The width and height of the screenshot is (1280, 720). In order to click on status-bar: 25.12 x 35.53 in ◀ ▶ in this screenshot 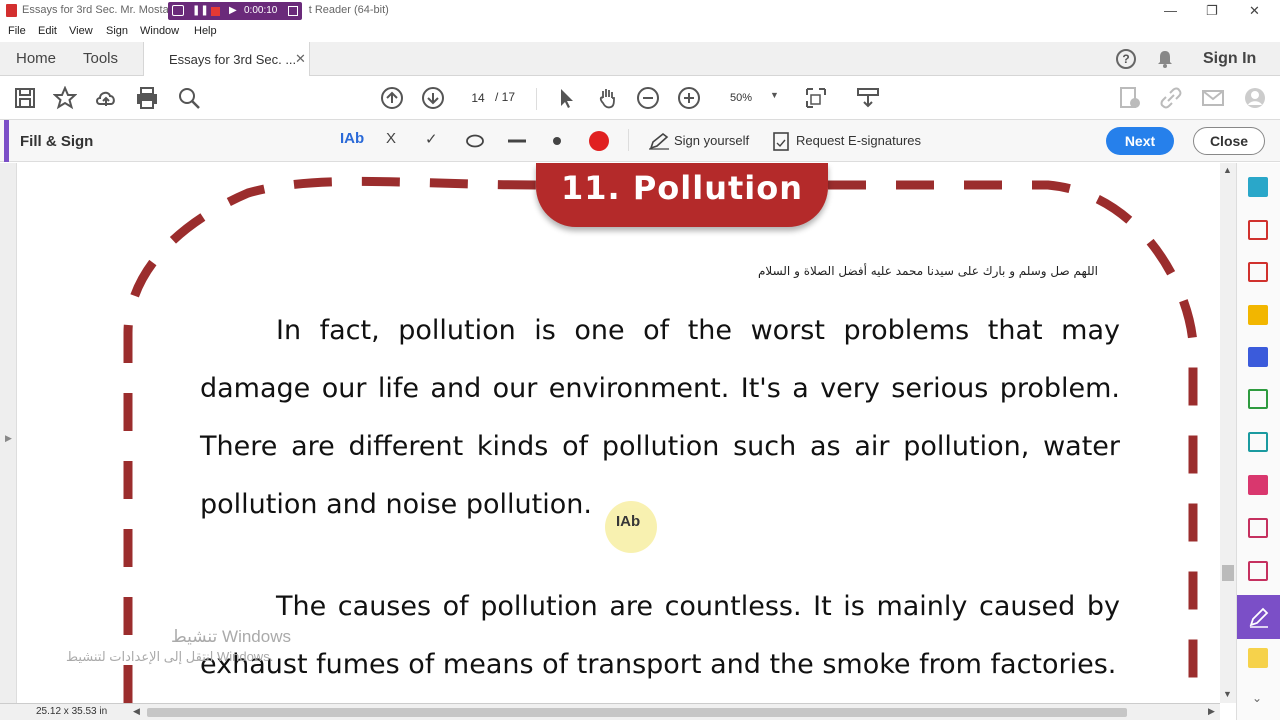, I will do `click(610, 711)`.